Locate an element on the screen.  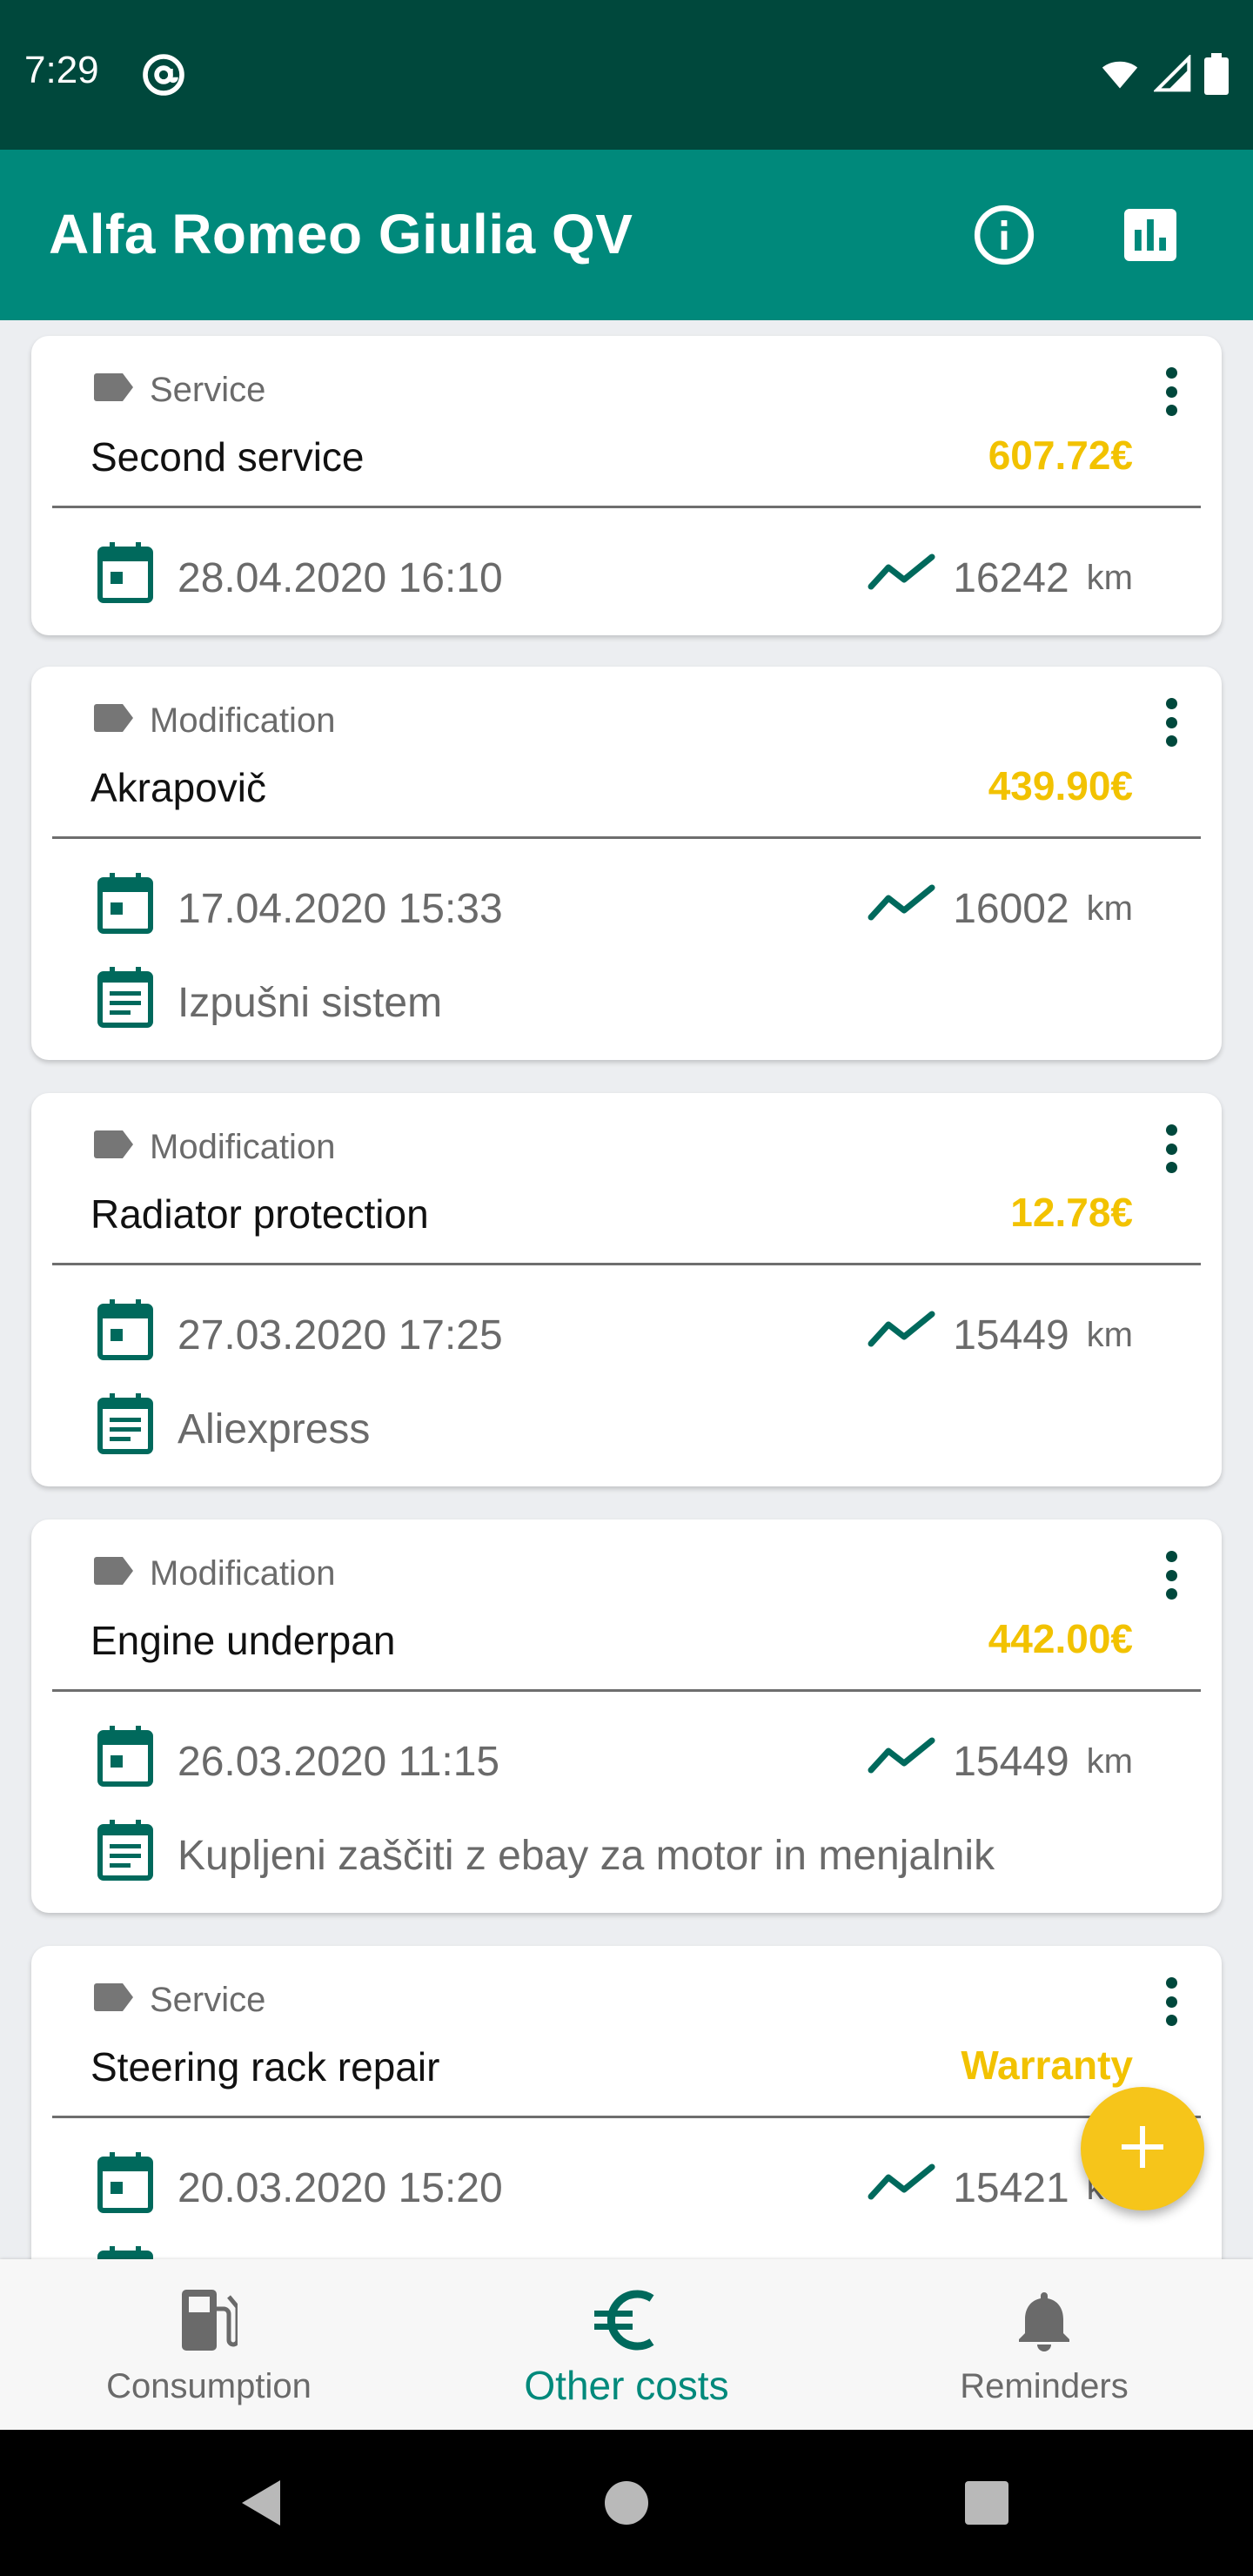
app-bar: Alfa Romeo Giulia QV is located at coordinates (626, 235).